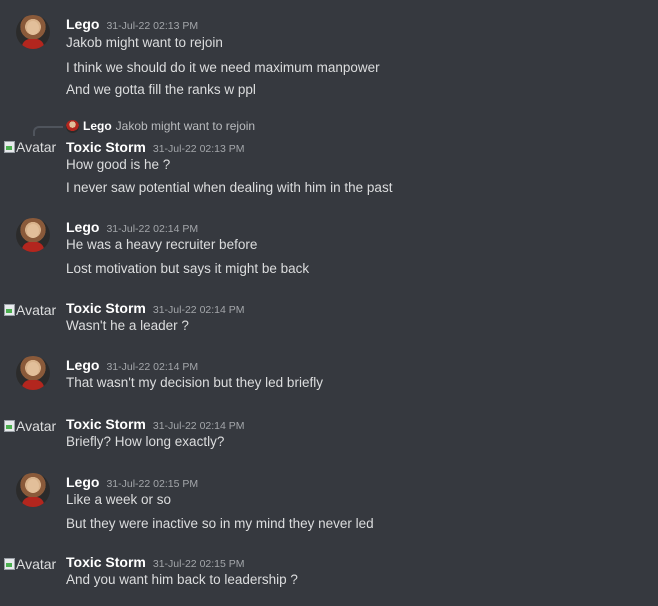  I want to click on message-text: And you want him back to leadership ?, so click(182, 579).